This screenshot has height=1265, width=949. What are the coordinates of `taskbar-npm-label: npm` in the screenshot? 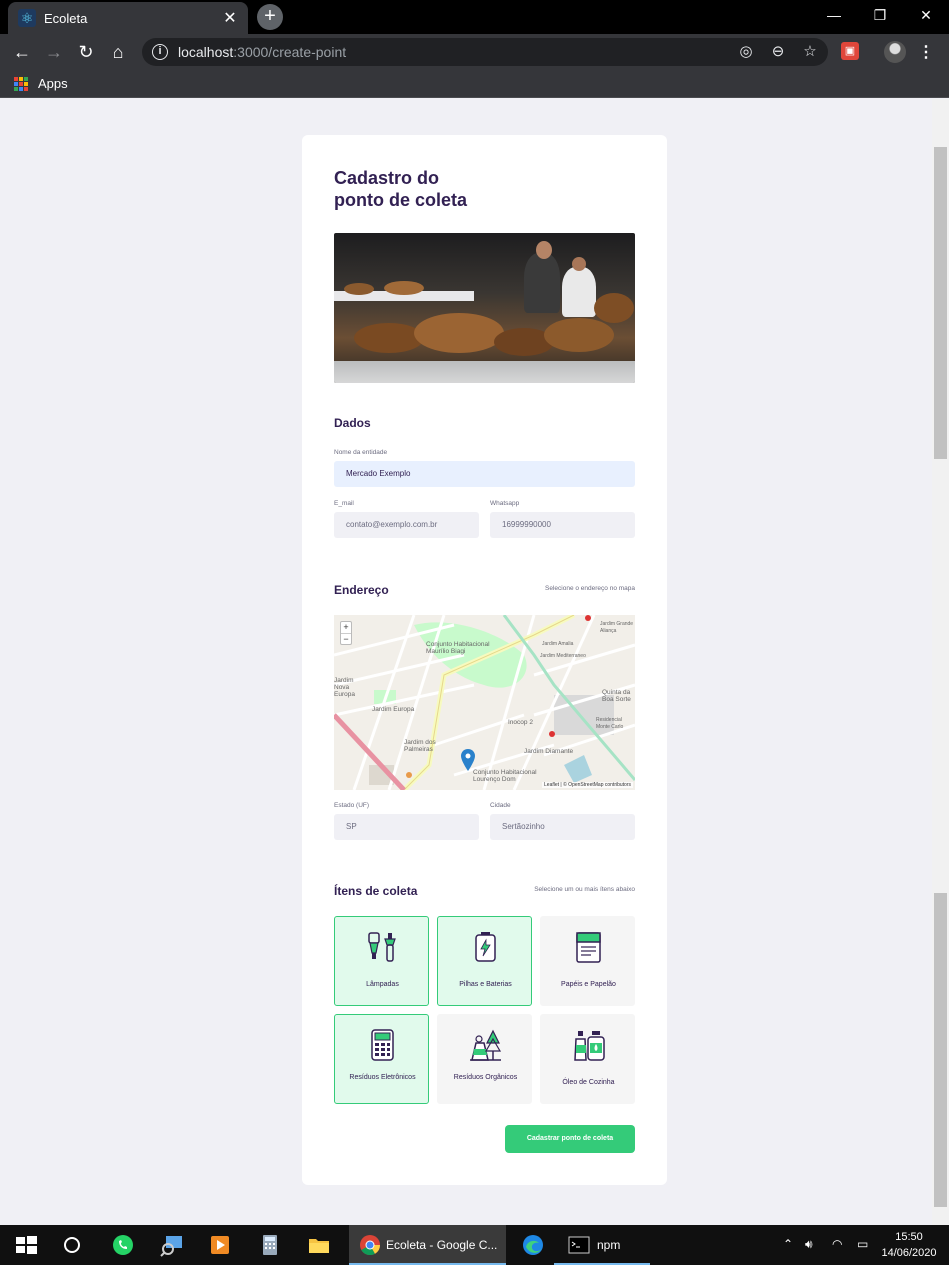 It's located at (608, 1245).